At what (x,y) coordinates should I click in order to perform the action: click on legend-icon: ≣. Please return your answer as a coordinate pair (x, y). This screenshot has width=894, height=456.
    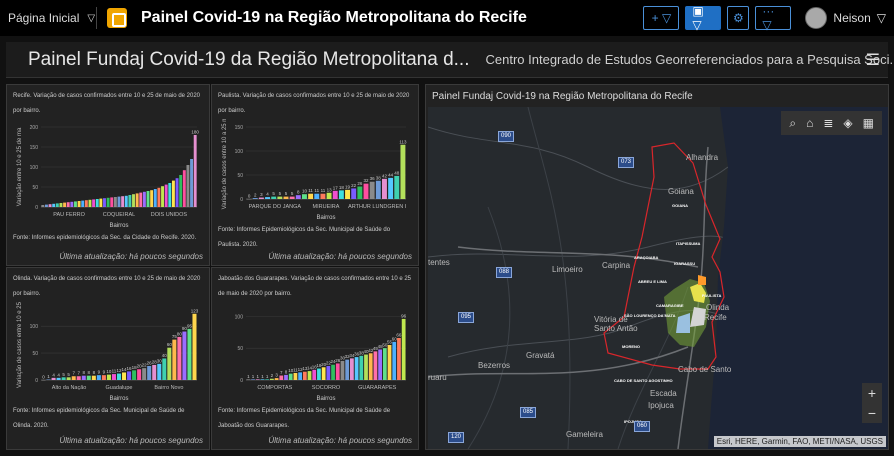
    Looking at the image, I should click on (828, 123).